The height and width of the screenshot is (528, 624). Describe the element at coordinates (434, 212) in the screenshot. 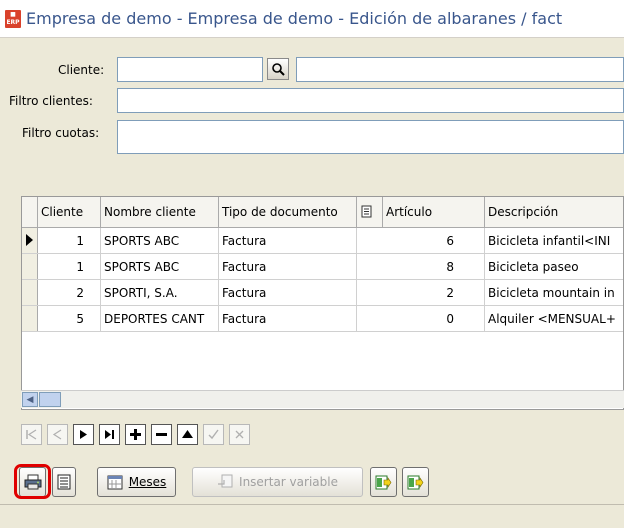

I see `col-header-articulo: Artículo` at that location.